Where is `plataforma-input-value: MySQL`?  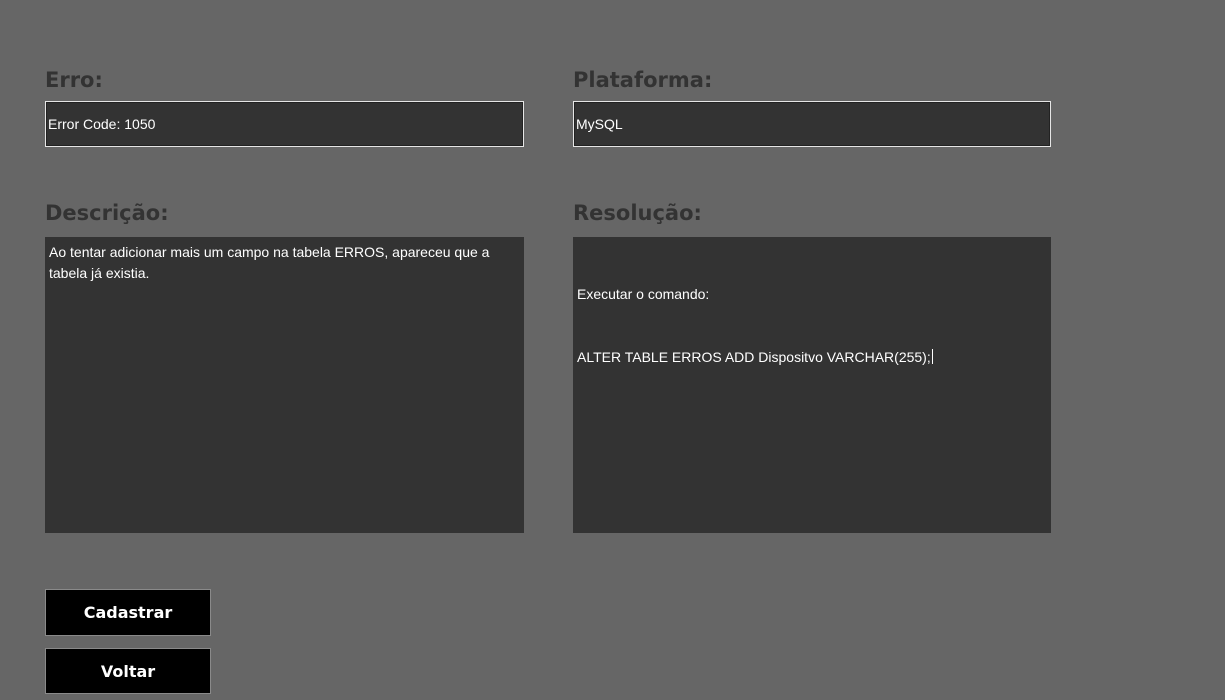 plataforma-input-value: MySQL is located at coordinates (599, 124).